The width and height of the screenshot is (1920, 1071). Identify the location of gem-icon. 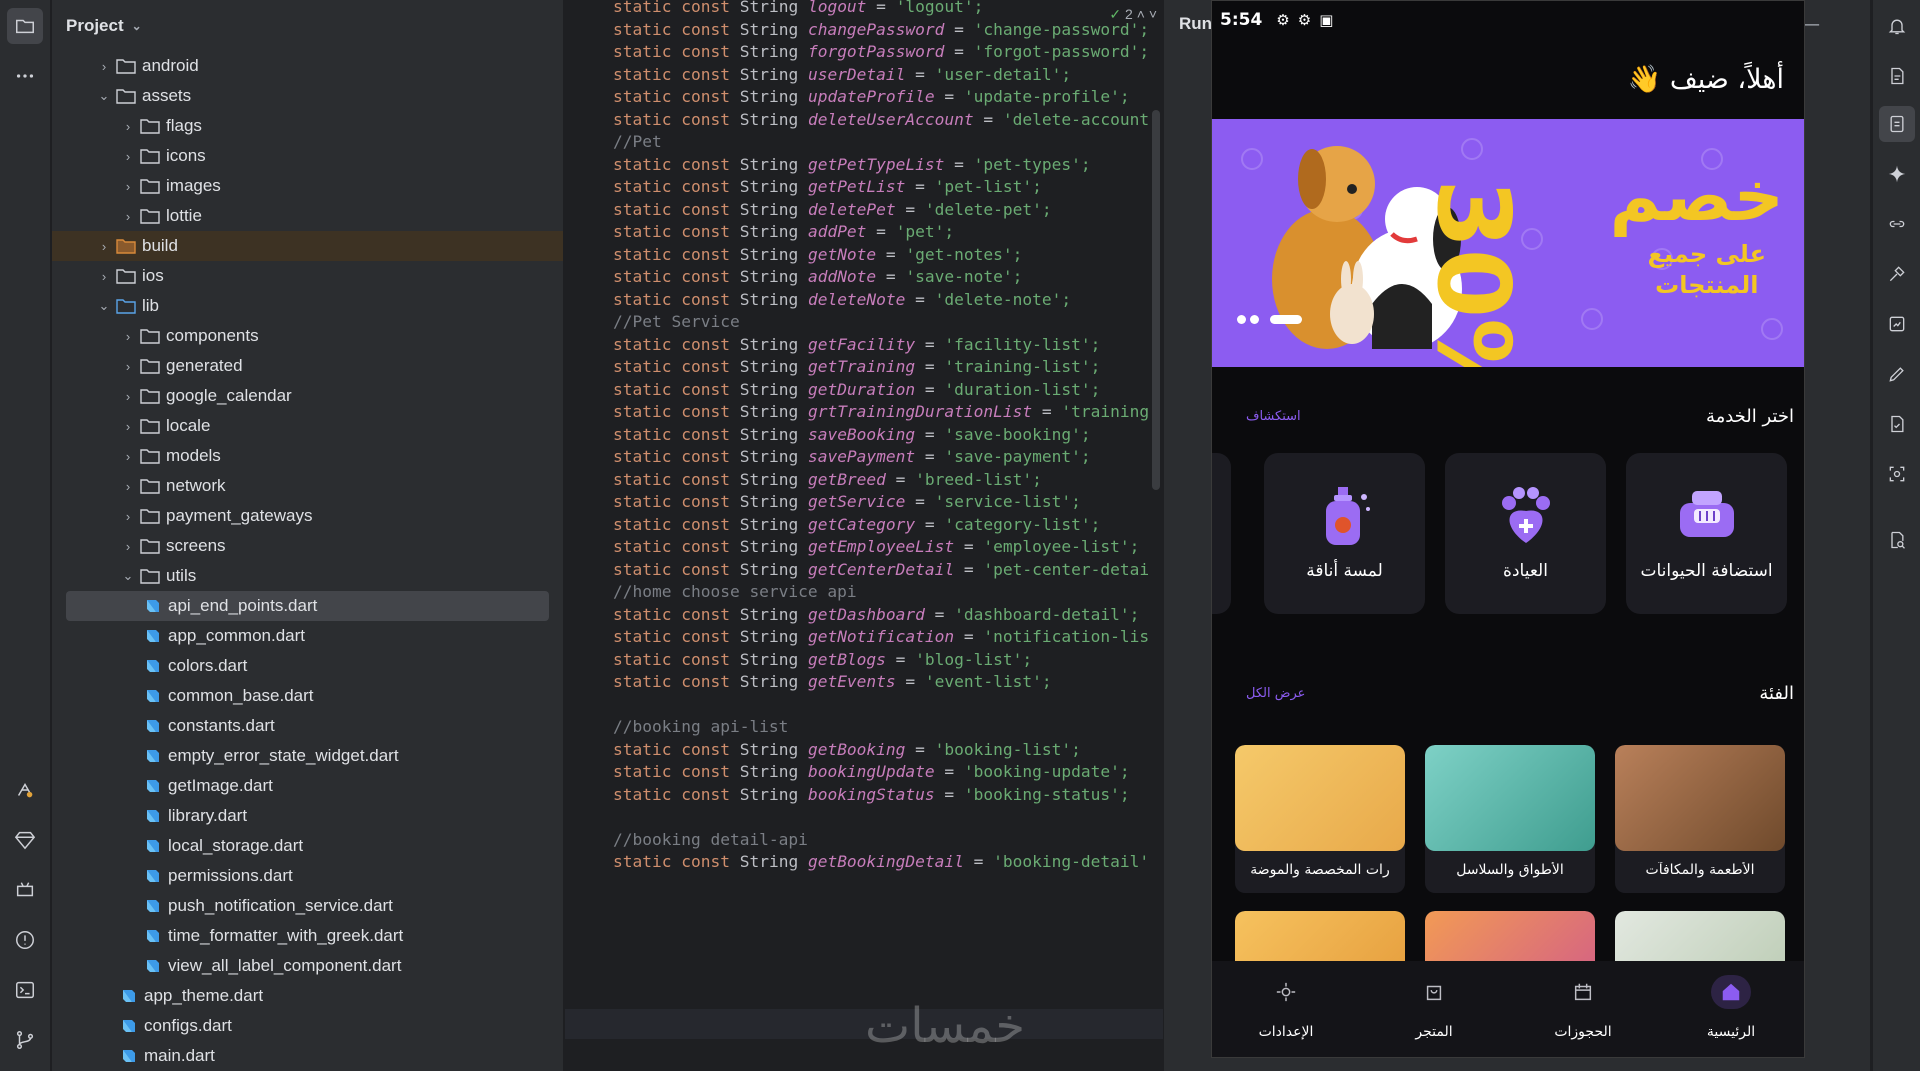
(25, 840).